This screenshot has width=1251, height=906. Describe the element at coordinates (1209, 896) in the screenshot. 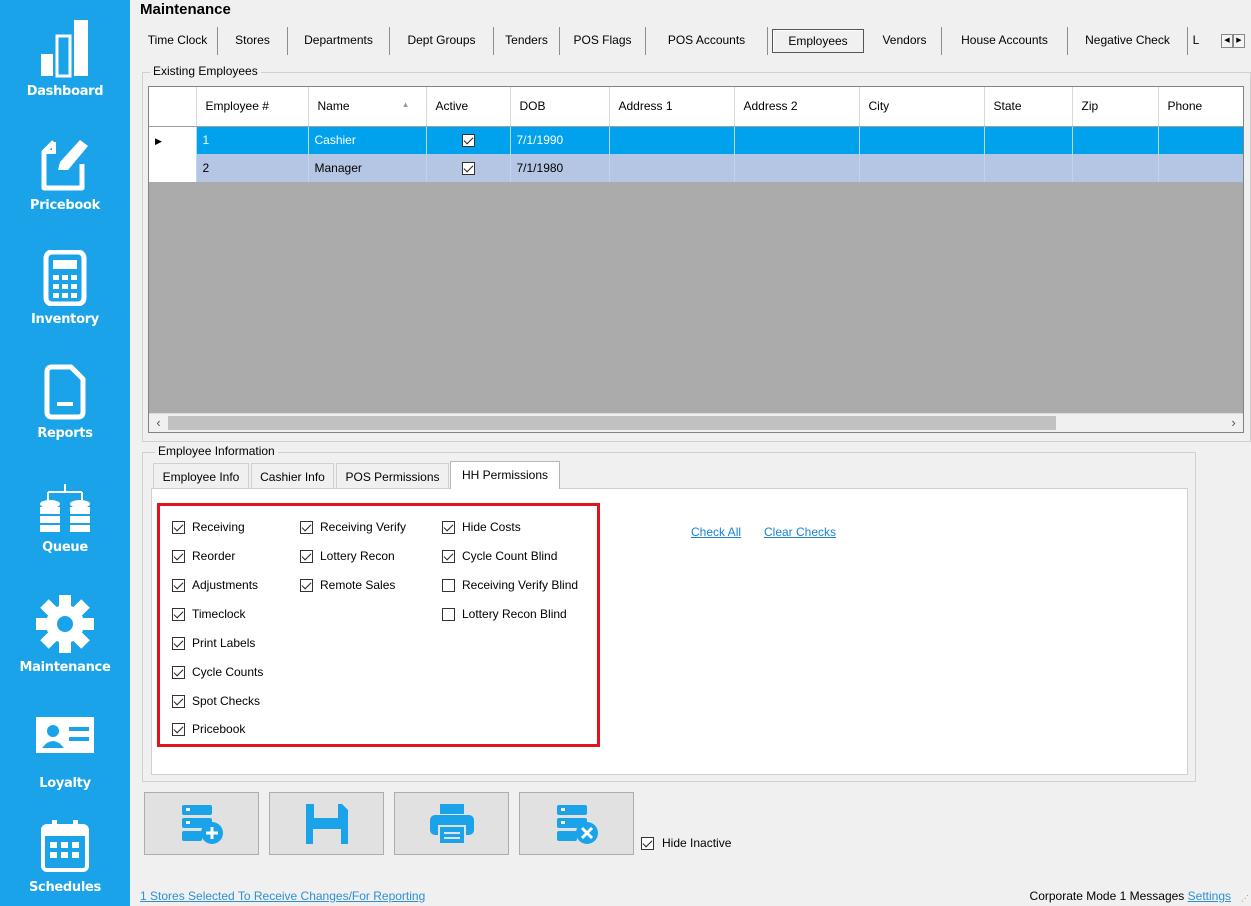

I see `settings-link: Settings` at that location.